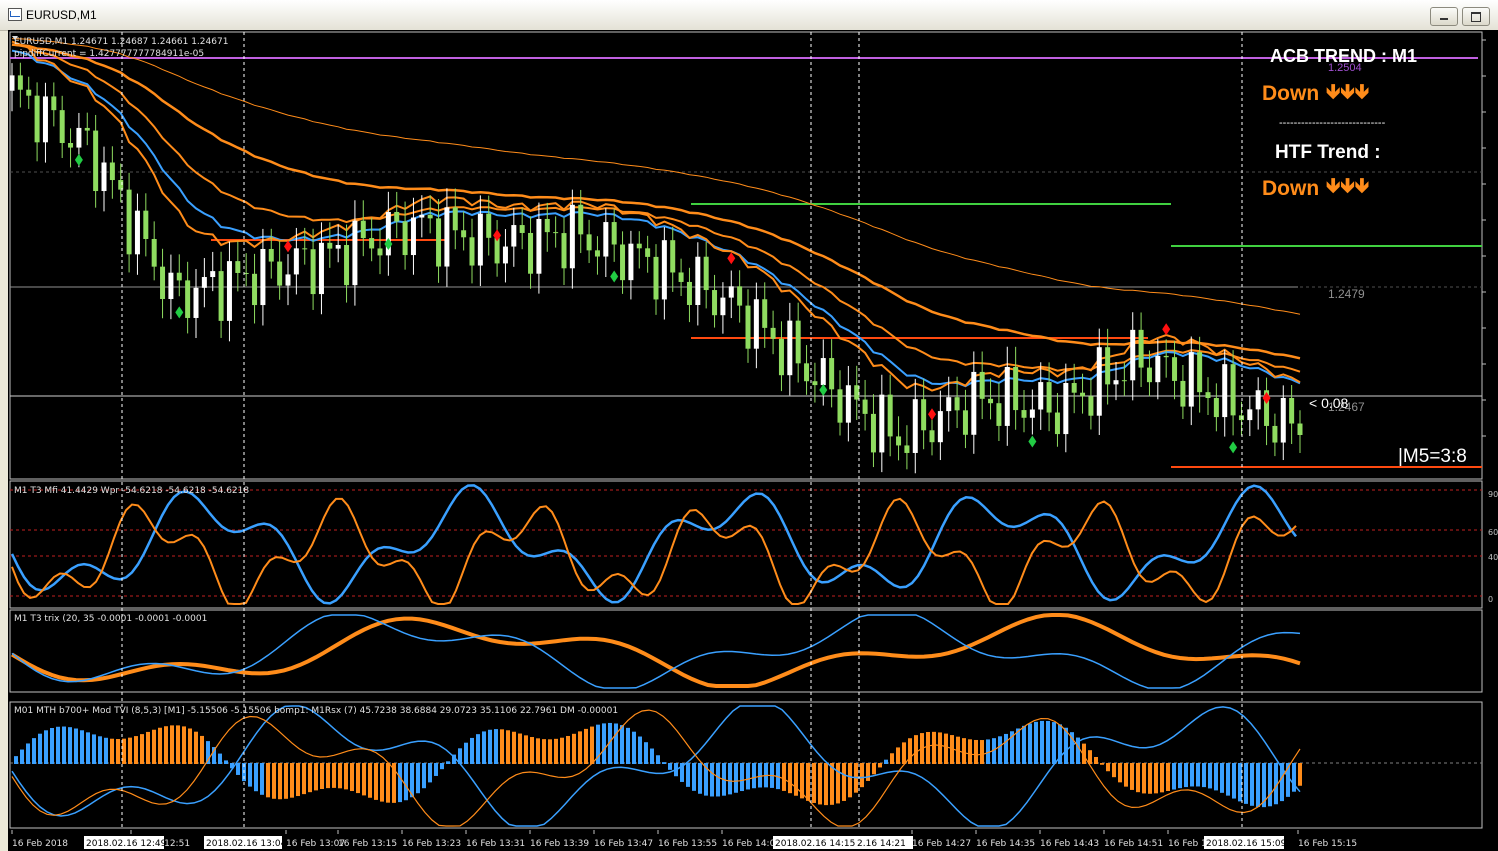  Describe the element at coordinates (1444, 16) in the screenshot. I see `minimize-button` at that location.